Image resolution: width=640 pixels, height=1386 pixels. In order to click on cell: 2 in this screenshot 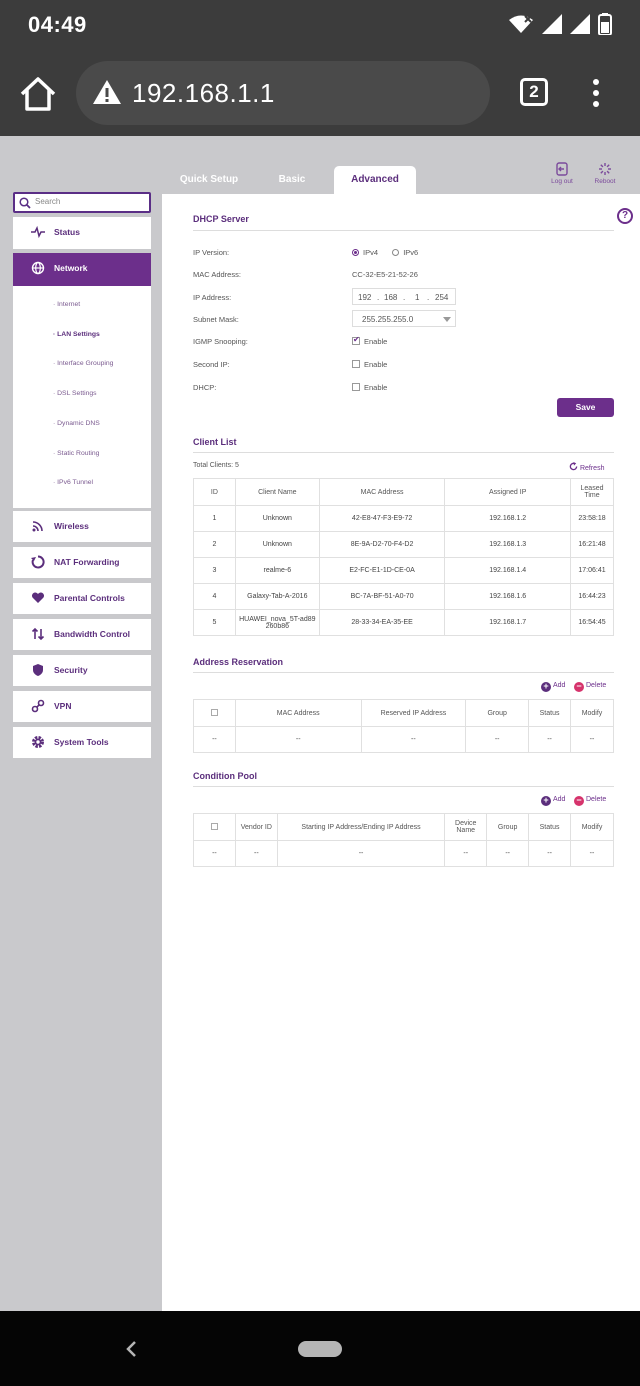, I will do `click(214, 544)`.